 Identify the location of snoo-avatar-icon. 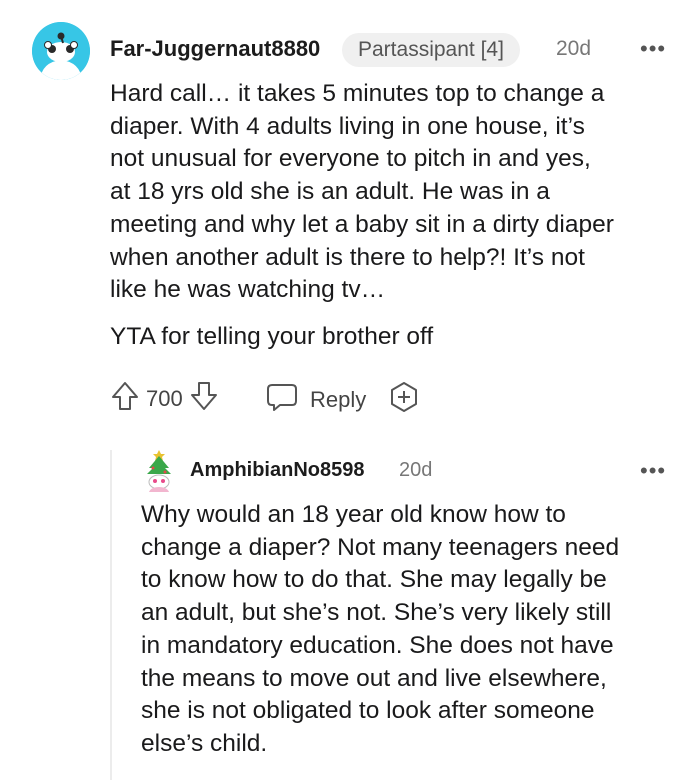
(61, 51).